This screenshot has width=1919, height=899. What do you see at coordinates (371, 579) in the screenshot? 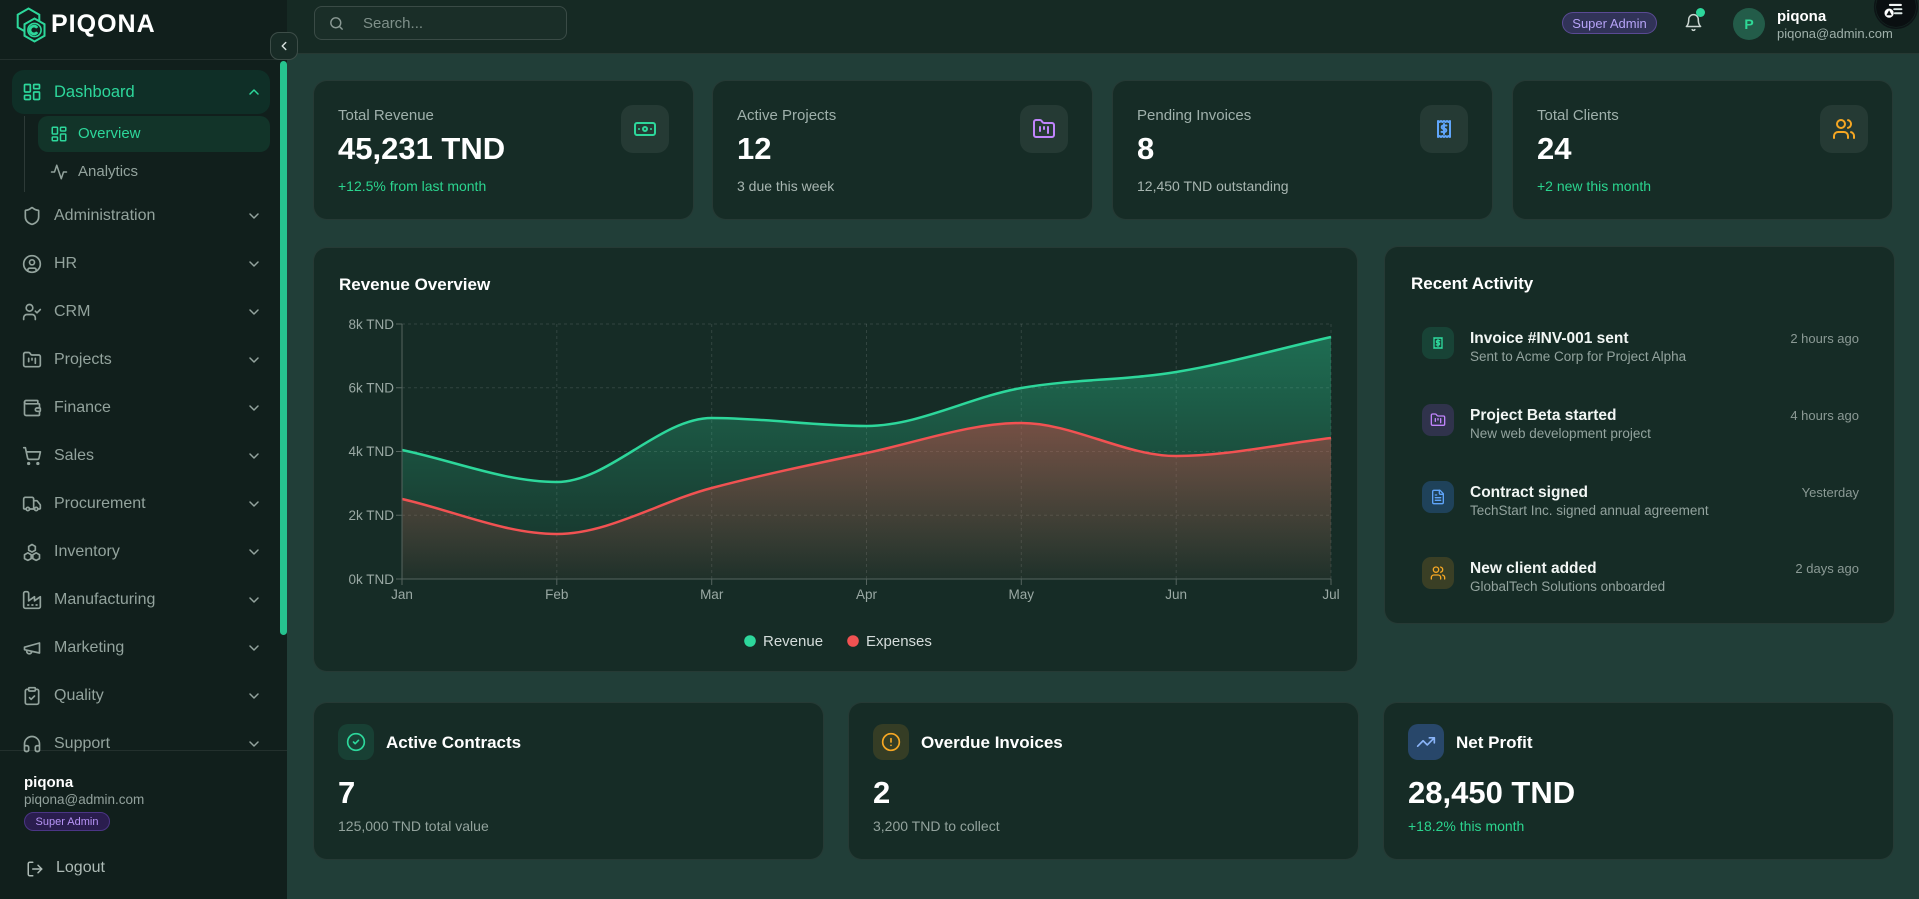
I see `svg-text: 0k TND` at bounding box center [371, 579].